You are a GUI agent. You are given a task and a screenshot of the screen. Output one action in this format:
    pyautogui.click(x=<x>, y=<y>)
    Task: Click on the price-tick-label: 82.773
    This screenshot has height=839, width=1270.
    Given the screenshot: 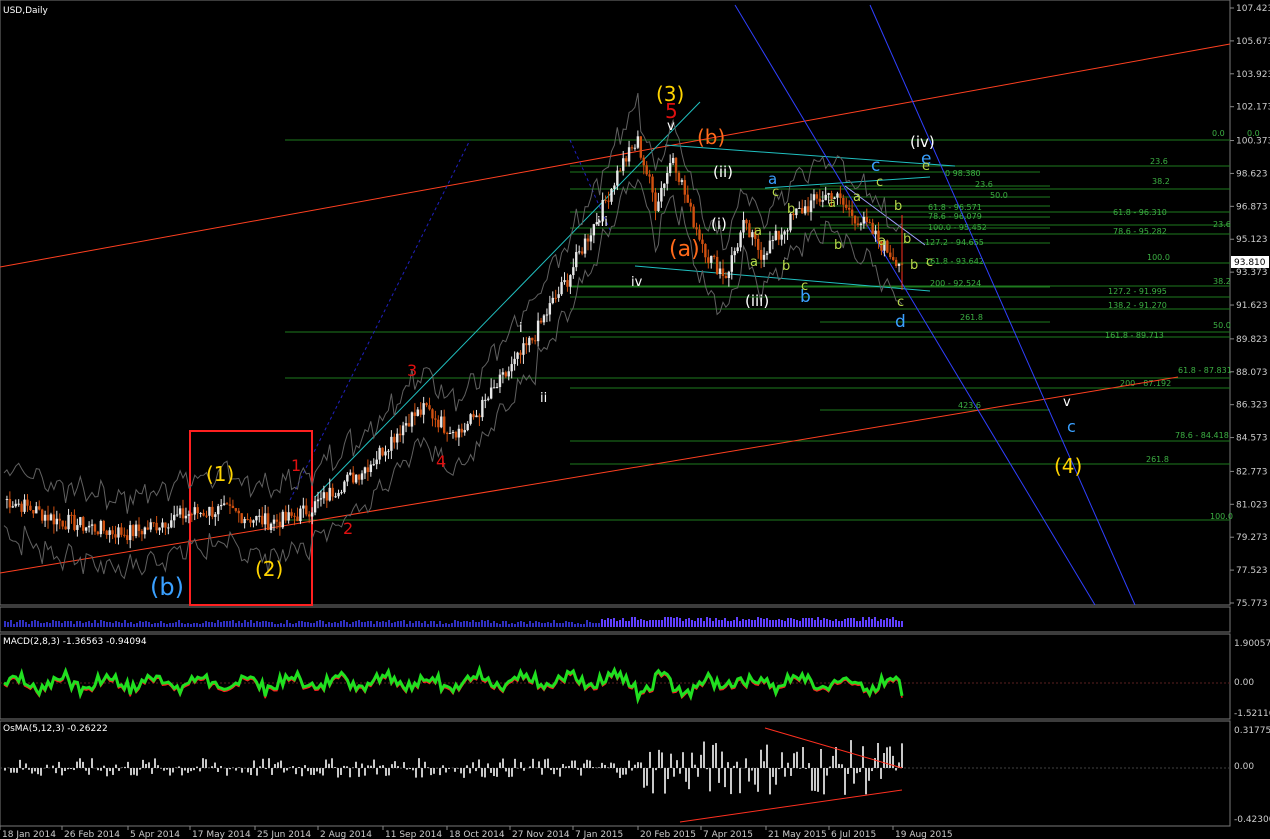 What is the action you would take?
    pyautogui.click(x=1252, y=472)
    